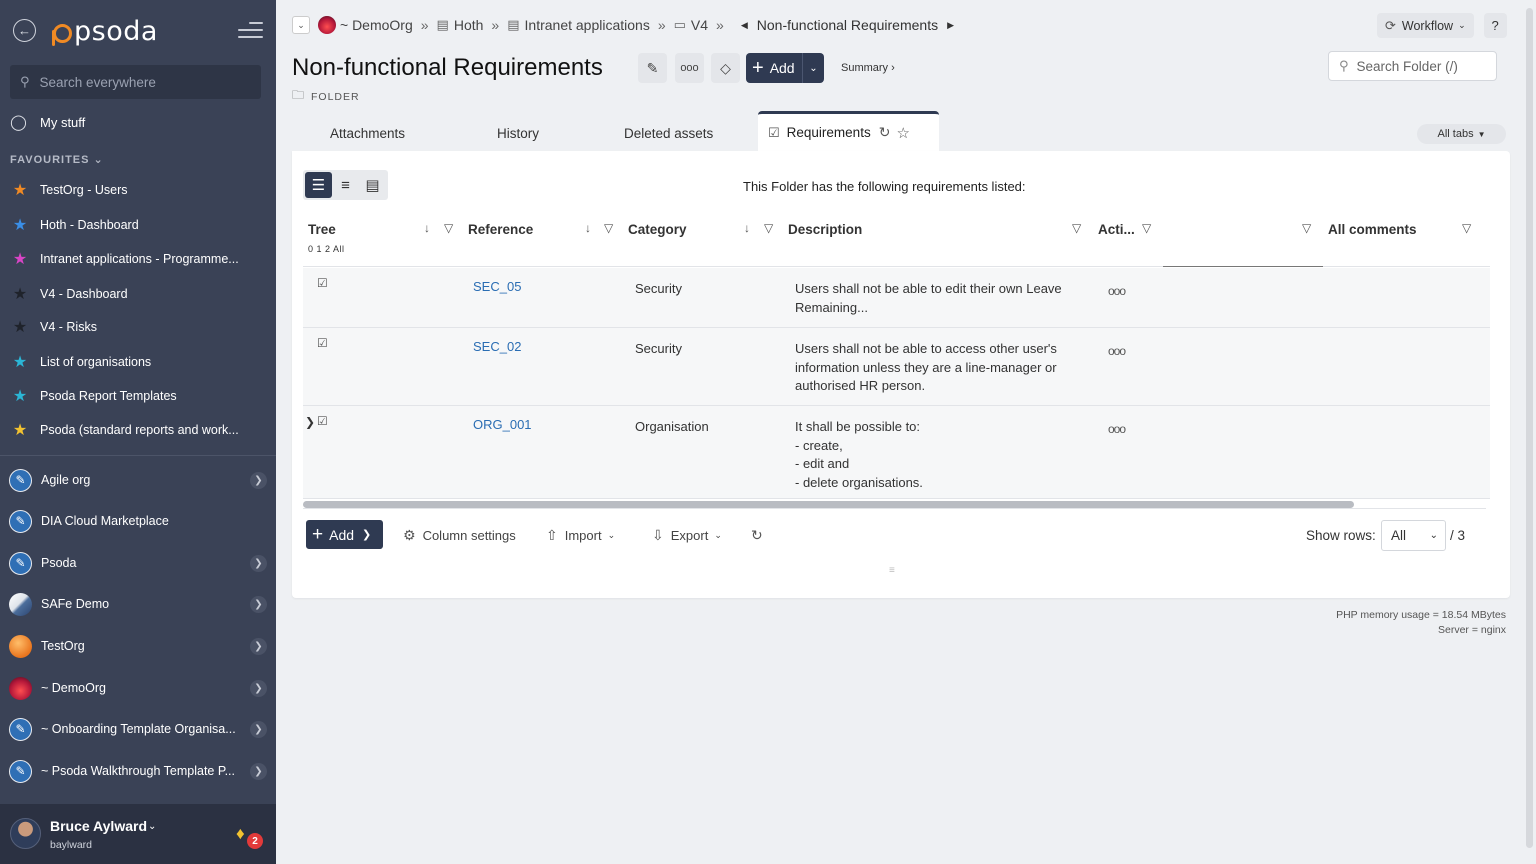 The image size is (1536, 864). I want to click on expand-row-icon: ❯, so click(310, 422).